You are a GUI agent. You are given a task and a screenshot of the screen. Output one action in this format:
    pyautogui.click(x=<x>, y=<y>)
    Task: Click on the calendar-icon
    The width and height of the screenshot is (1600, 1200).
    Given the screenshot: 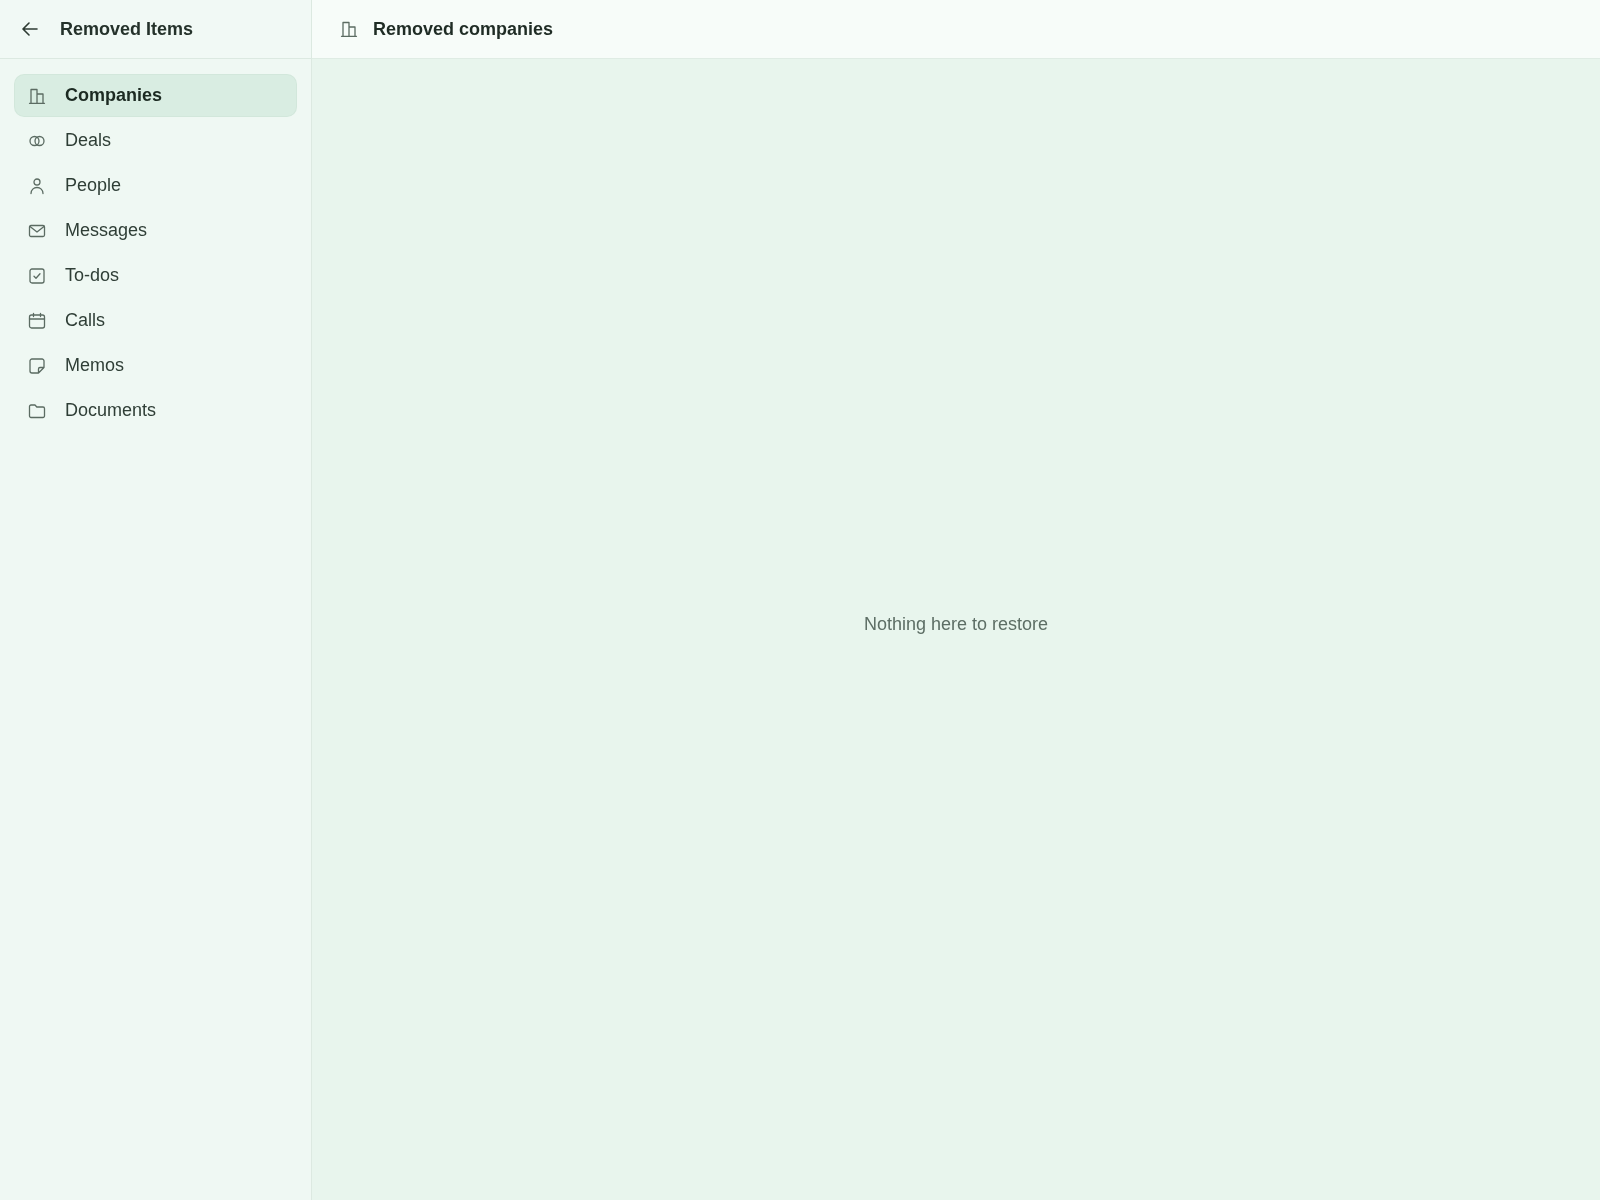 What is the action you would take?
    pyautogui.click(x=37, y=320)
    